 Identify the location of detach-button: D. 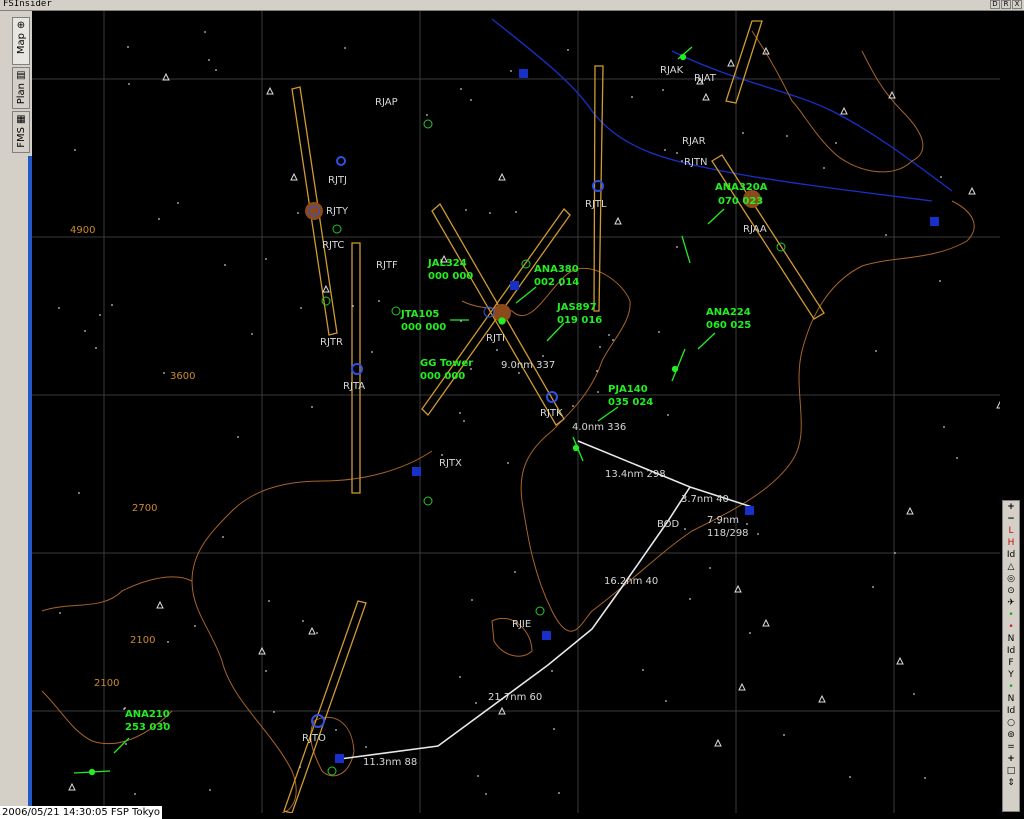
(995, 4).